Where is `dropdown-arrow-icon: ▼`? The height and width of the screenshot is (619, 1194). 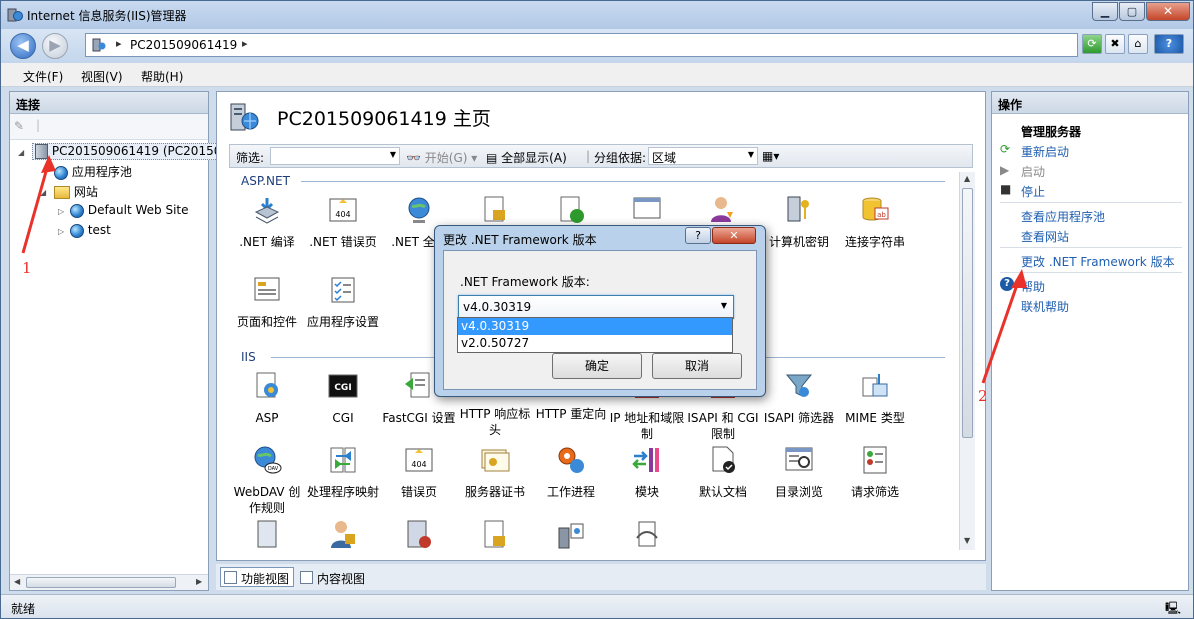
dropdown-arrow-icon: ▼ is located at coordinates (723, 305).